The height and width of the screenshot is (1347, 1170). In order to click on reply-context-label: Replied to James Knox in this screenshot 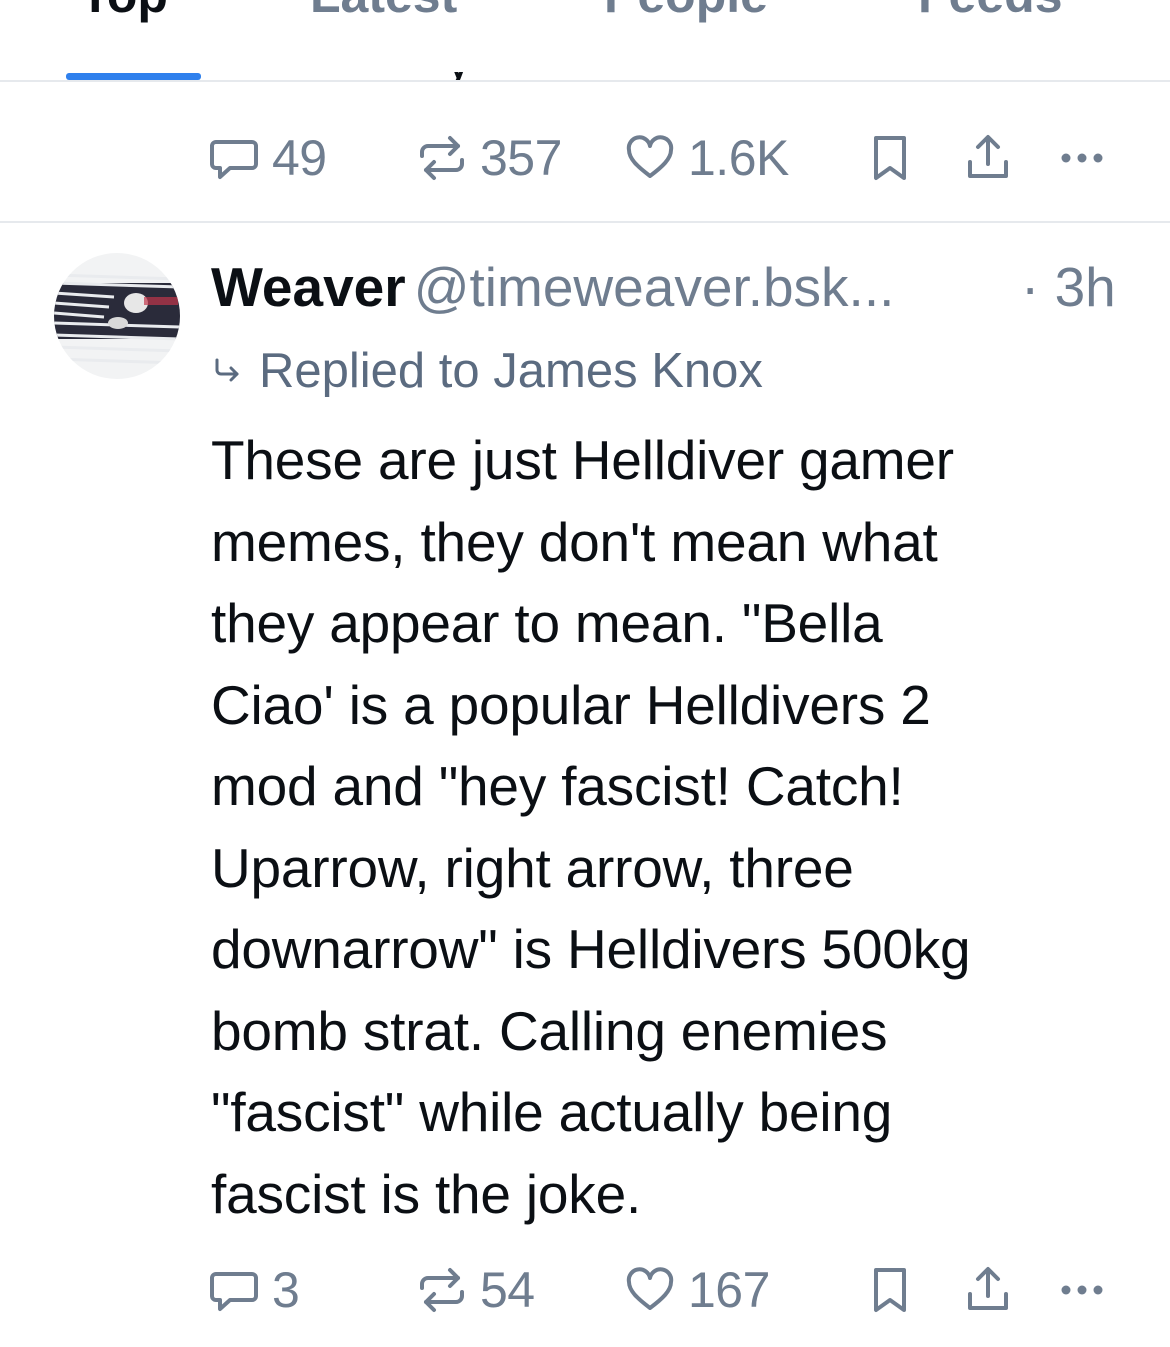, I will do `click(511, 371)`.